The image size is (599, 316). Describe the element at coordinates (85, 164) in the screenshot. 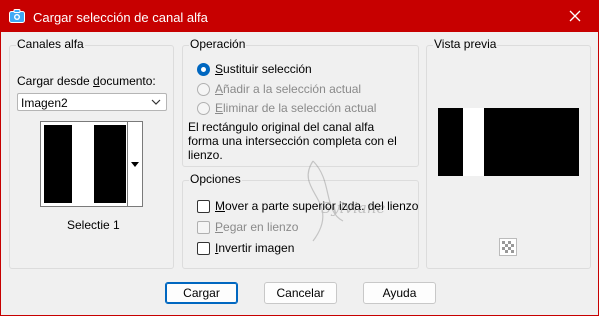

I see `channel-thumbnail` at that location.